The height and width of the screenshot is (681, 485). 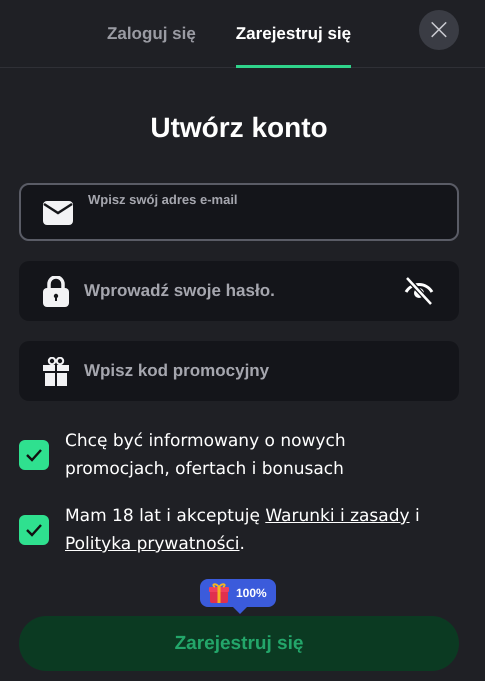 I want to click on tab: Zarejestruj się, so click(x=294, y=34).